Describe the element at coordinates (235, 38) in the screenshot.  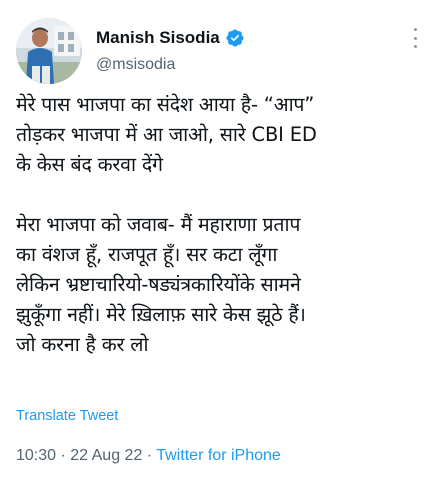
I see `verified-badge-icon` at that location.